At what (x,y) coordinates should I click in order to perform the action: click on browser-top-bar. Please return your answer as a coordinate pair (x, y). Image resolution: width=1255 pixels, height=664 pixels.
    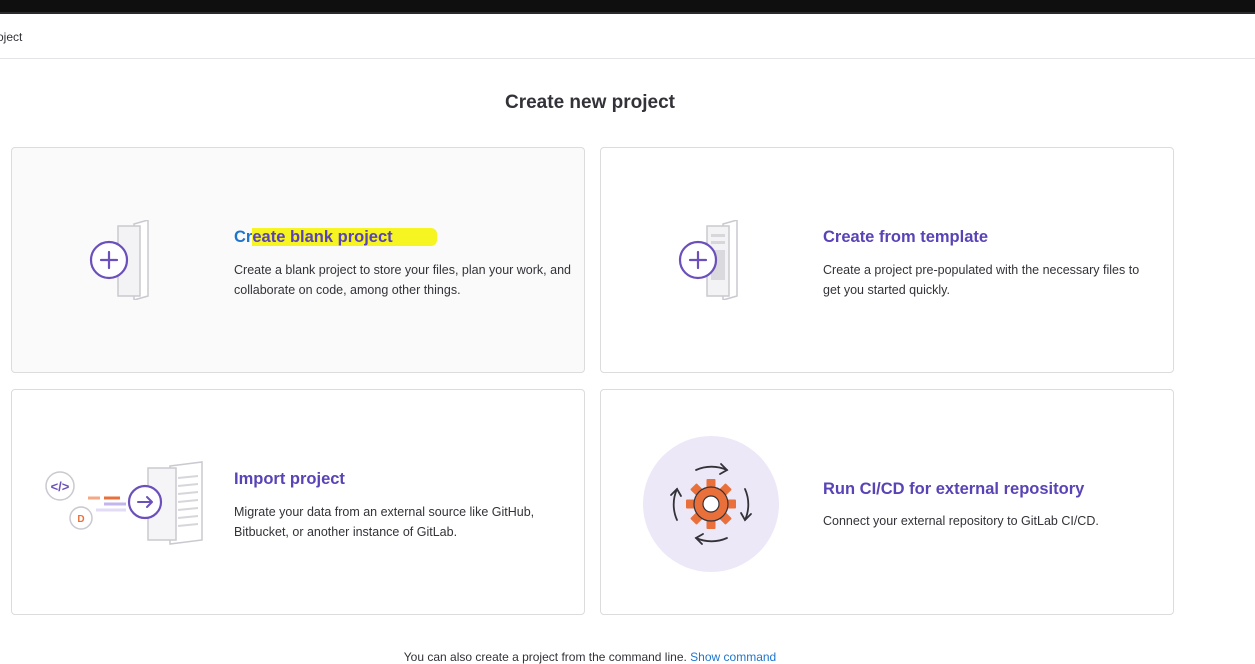
    Looking at the image, I should click on (627, 7).